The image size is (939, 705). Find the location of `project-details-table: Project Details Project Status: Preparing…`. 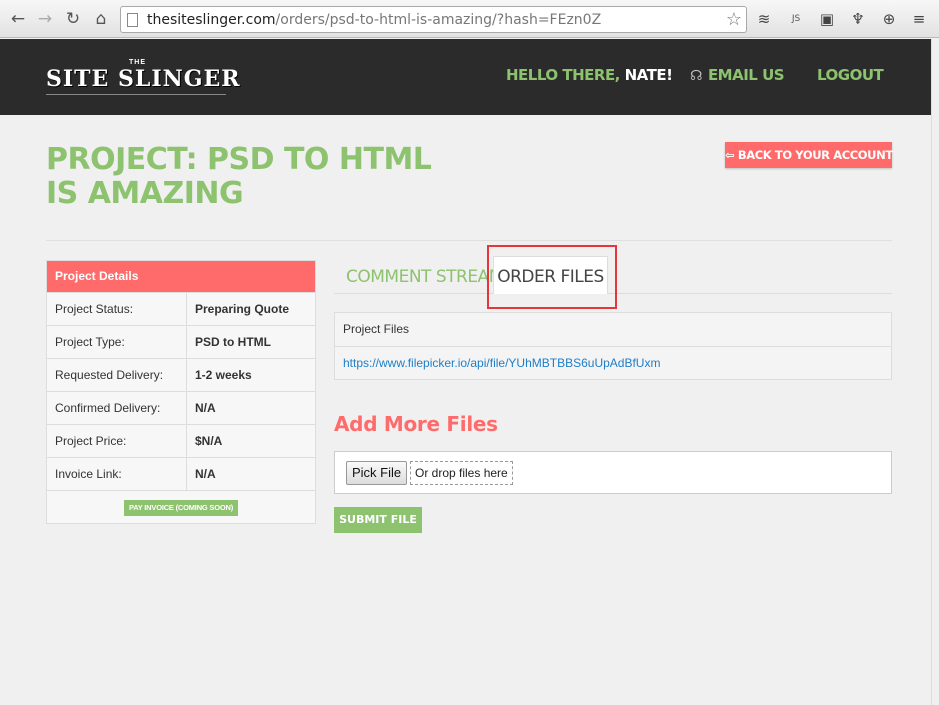

project-details-table: Project Details Project Status: Preparing… is located at coordinates (181, 392).